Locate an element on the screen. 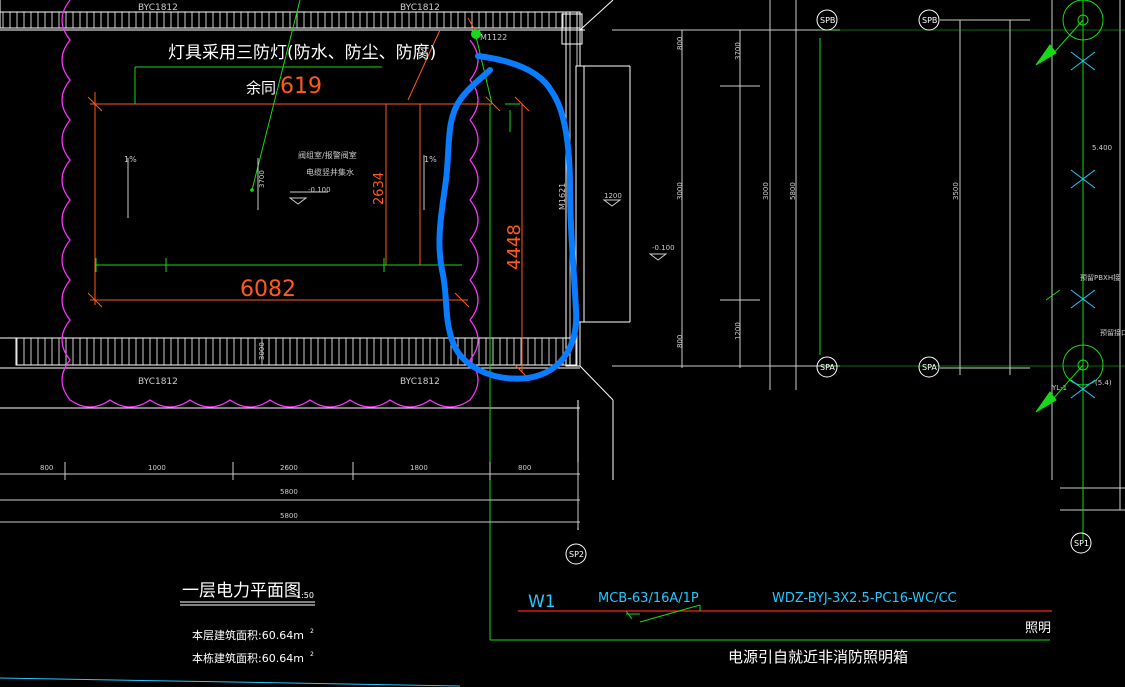  right-dim-2: 3700 is located at coordinates (738, 51).